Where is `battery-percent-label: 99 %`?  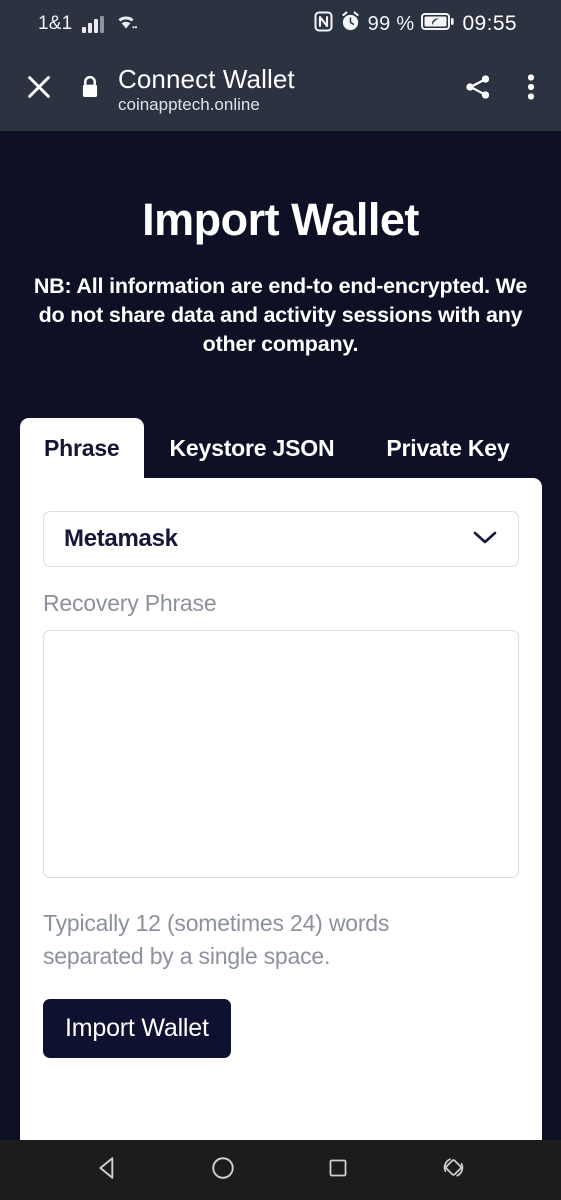
battery-percent-label: 99 % is located at coordinates (391, 23).